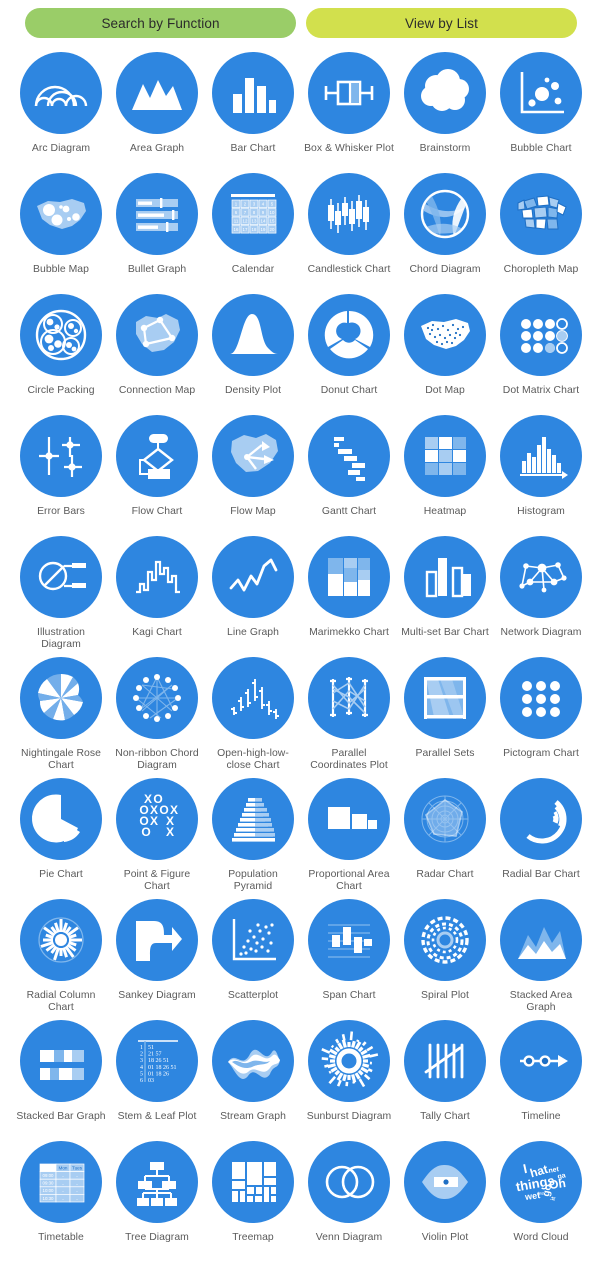  I want to click on chart-type-item: Sunburst Diagram, so click(349, 1076).